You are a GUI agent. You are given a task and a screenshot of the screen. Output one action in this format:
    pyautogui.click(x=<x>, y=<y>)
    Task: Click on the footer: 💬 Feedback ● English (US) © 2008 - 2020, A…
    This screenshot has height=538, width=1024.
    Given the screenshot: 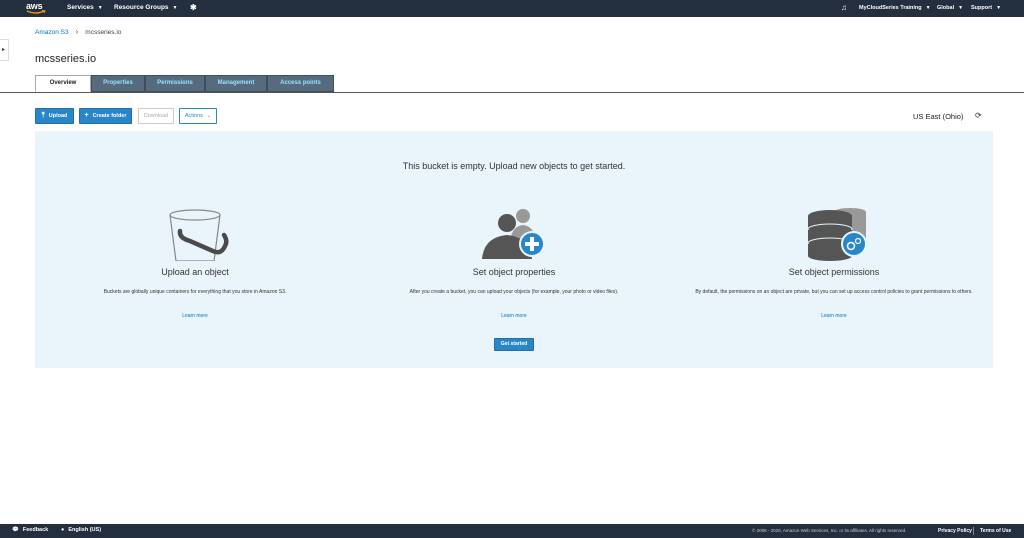 What is the action you would take?
    pyautogui.click(x=512, y=531)
    